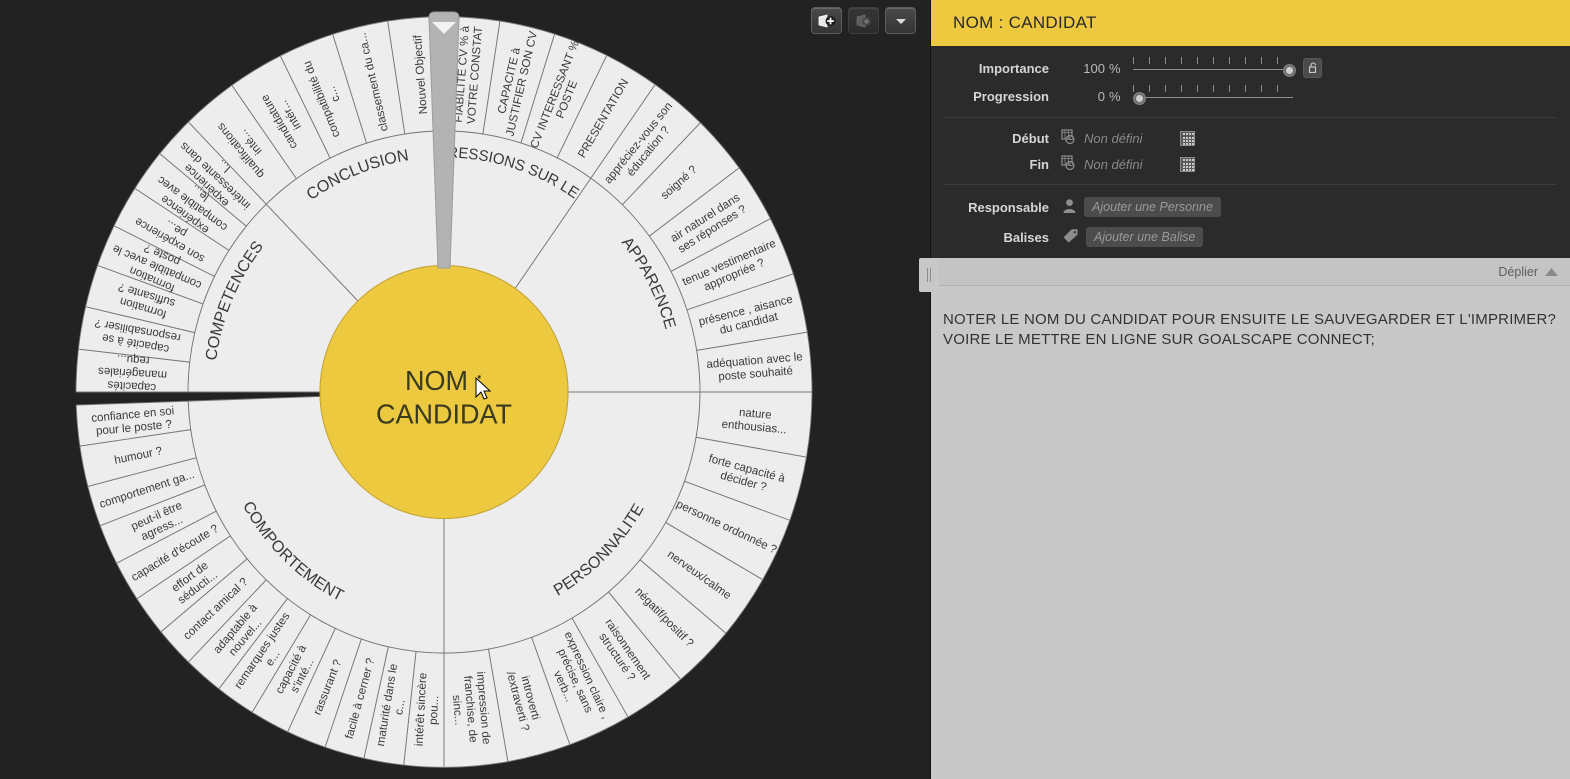  Describe the element at coordinates (1518, 271) in the screenshot. I see `expand-notes-label: Déplier` at that location.